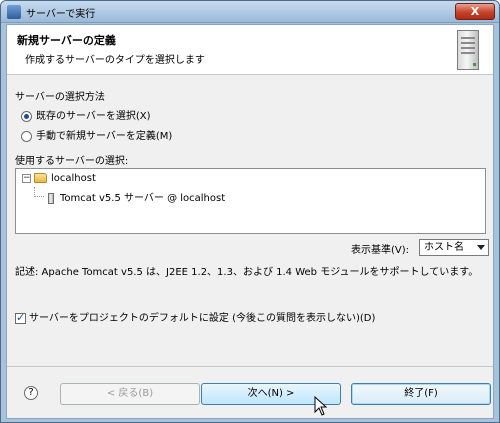 Image resolution: width=500 pixels, height=423 pixels. I want to click on tree-item-localhost: − localhost, so click(59, 180).